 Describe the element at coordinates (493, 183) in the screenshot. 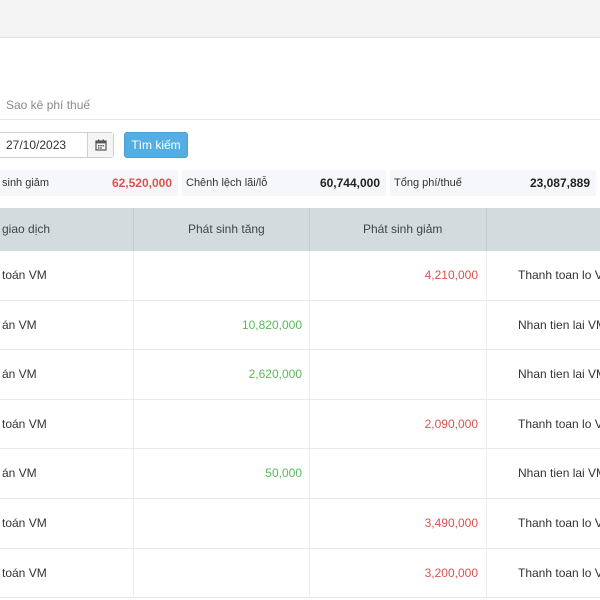

I see `summary-fee: Tổng phí/thuế 23,087,889` at that location.